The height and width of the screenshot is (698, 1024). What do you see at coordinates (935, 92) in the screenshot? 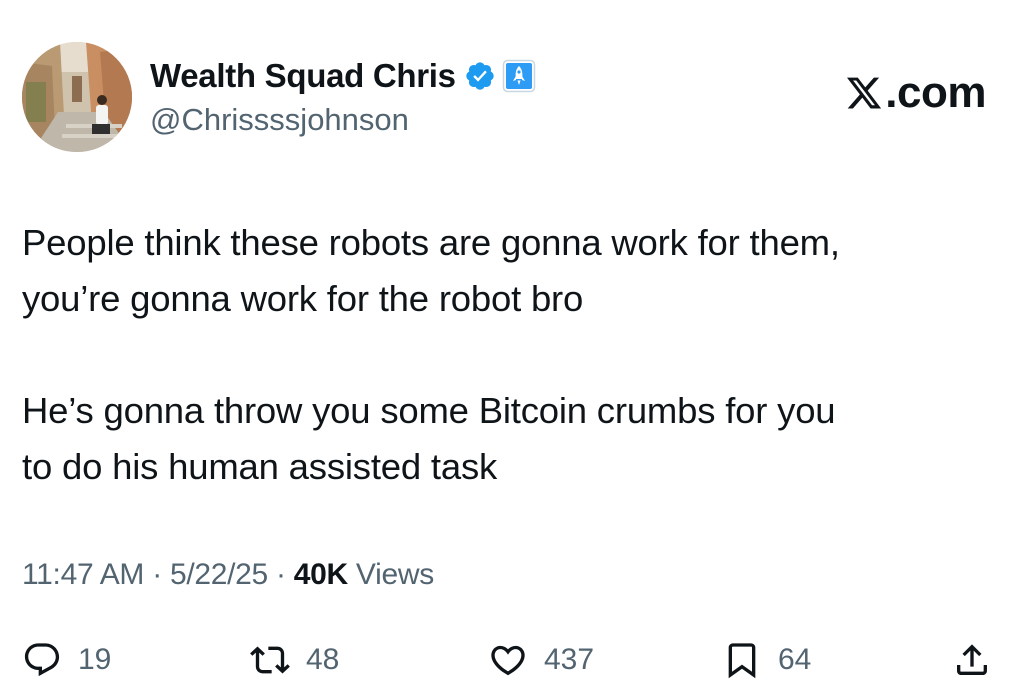
I see `brand-label: .com` at bounding box center [935, 92].